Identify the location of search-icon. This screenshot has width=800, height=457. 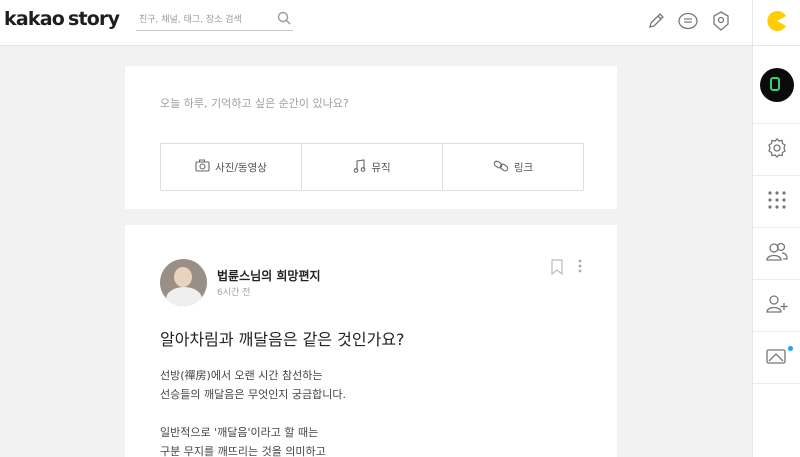
(284, 19).